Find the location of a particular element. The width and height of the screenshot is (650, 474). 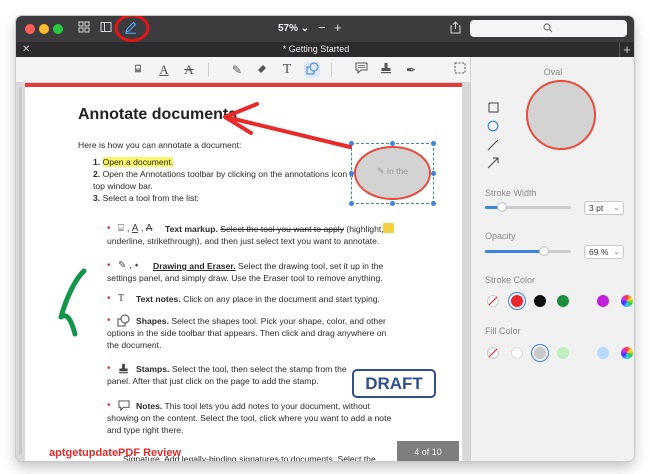

vertical-scrollbar is located at coordinates (20, 271).